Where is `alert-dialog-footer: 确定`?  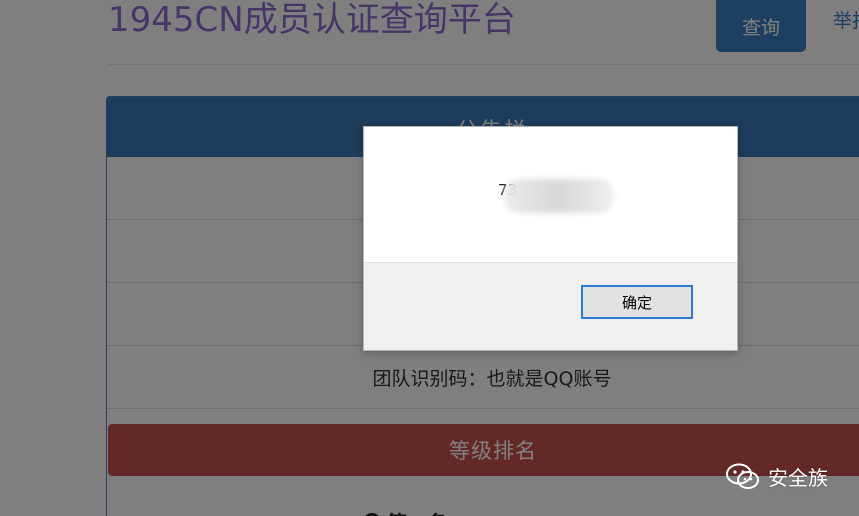 alert-dialog-footer: 确定 is located at coordinates (550, 306).